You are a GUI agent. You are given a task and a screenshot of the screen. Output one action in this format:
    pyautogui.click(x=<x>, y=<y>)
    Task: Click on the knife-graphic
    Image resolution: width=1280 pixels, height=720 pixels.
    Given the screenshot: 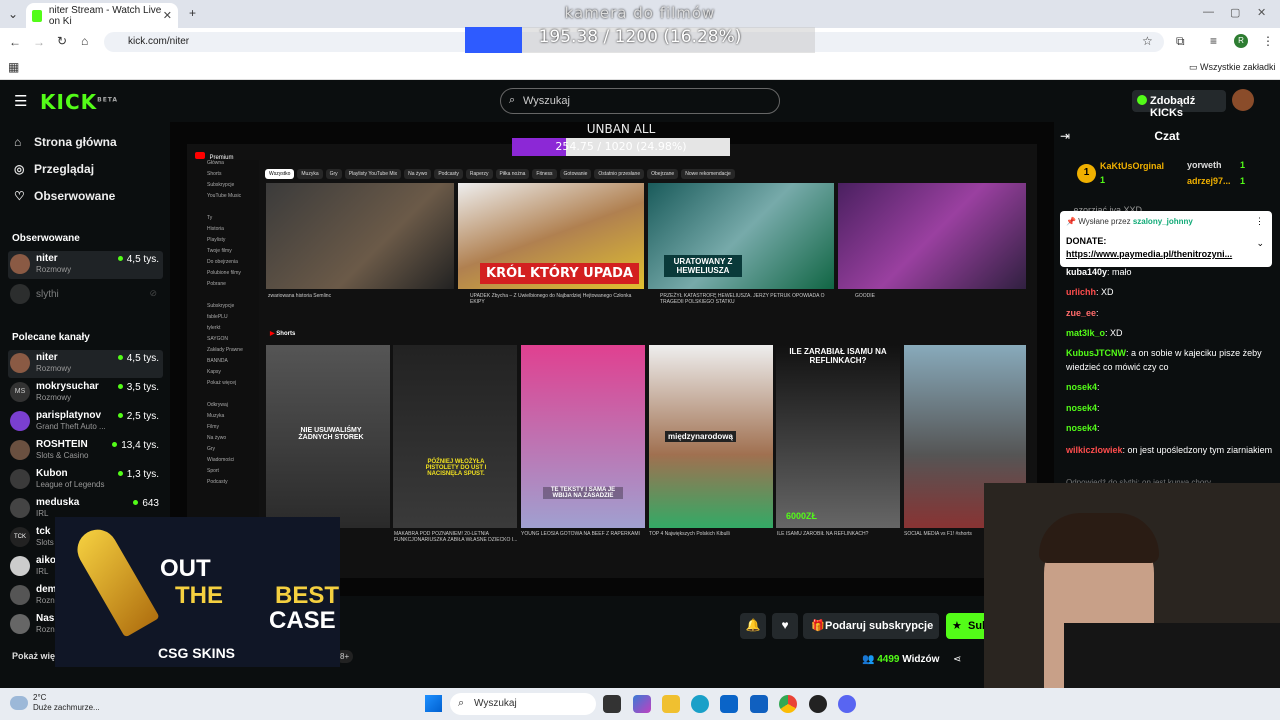 What is the action you would take?
    pyautogui.click(x=115, y=580)
    